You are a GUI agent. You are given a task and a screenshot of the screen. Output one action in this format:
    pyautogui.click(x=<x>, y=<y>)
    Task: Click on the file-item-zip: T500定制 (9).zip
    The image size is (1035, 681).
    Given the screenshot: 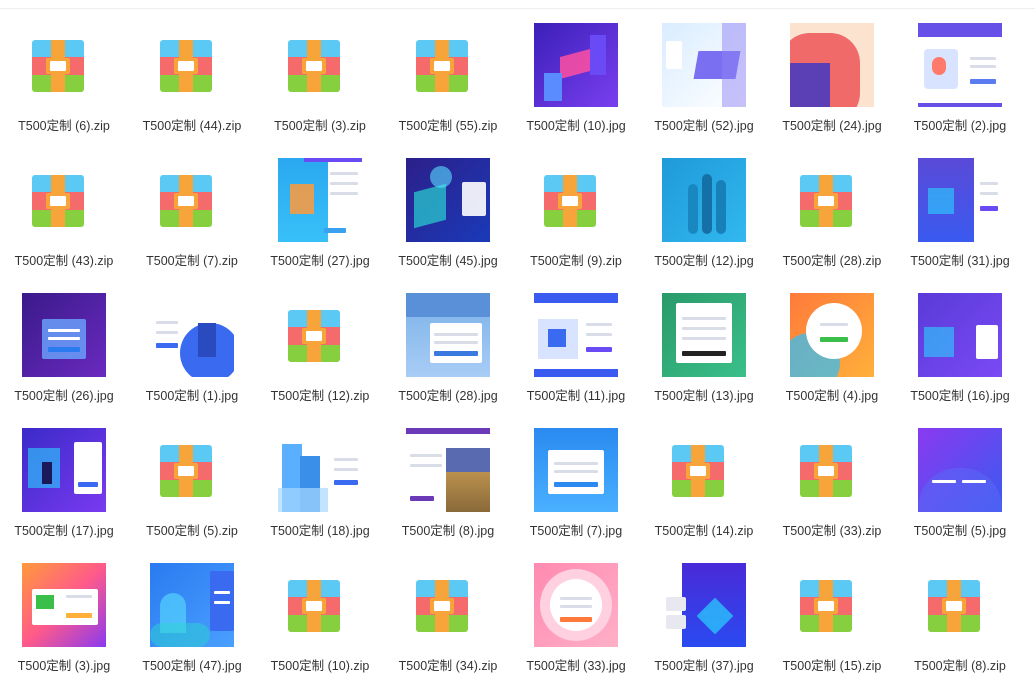 What is the action you would take?
    pyautogui.click(x=576, y=222)
    